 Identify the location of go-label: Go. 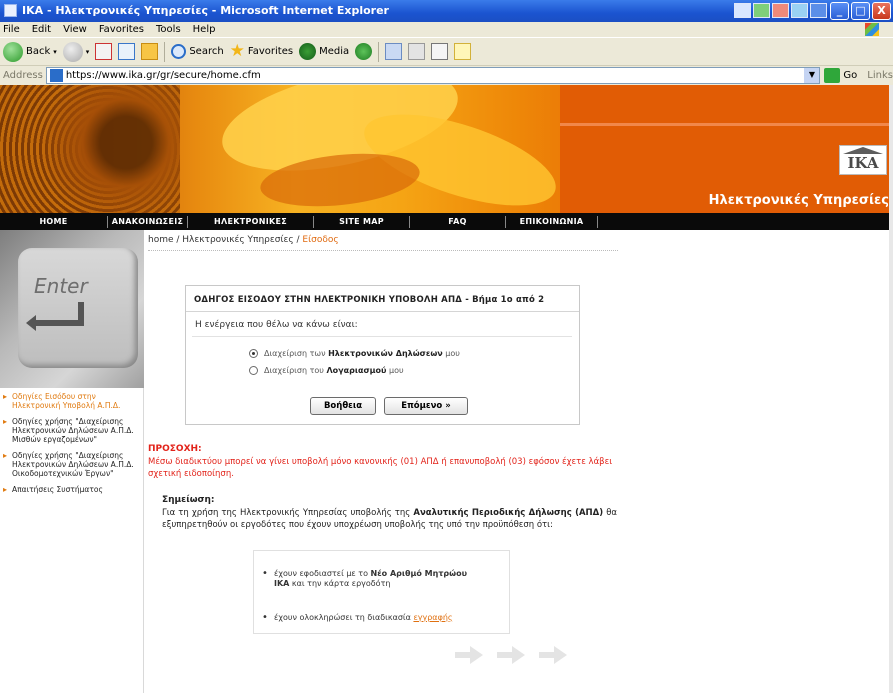
(850, 75).